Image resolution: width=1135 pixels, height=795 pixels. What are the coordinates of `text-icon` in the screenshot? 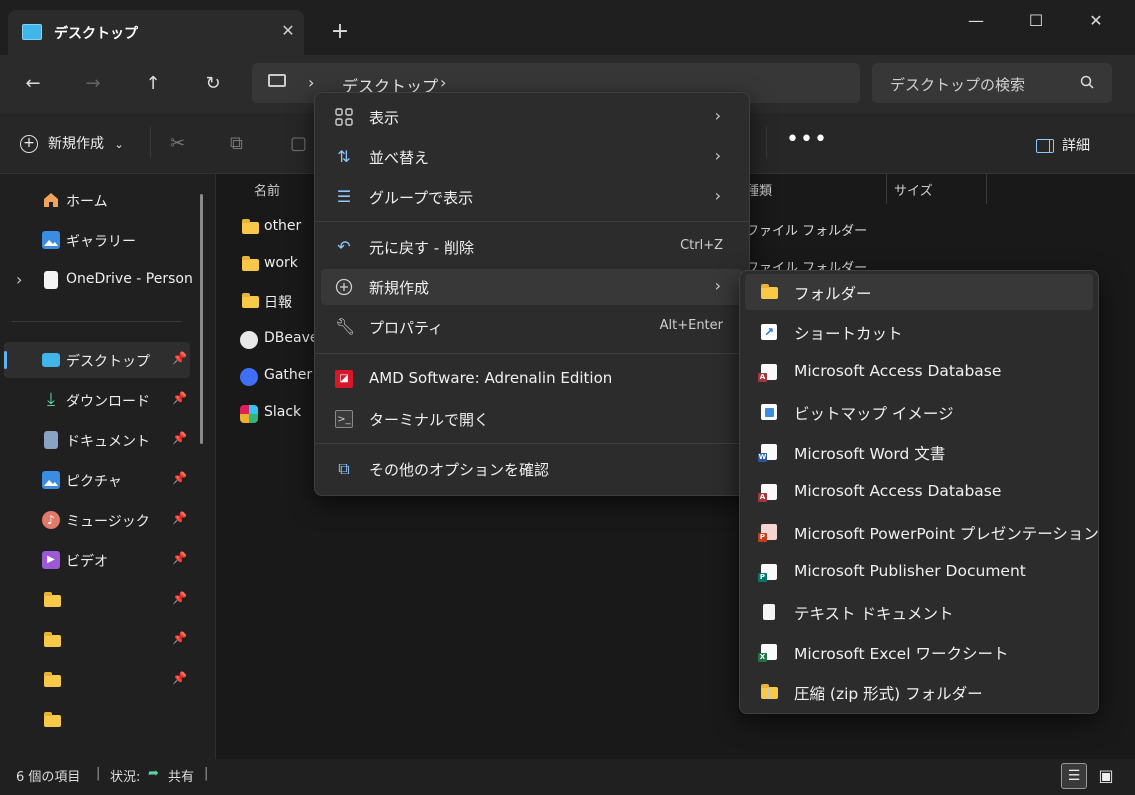 It's located at (769, 612).